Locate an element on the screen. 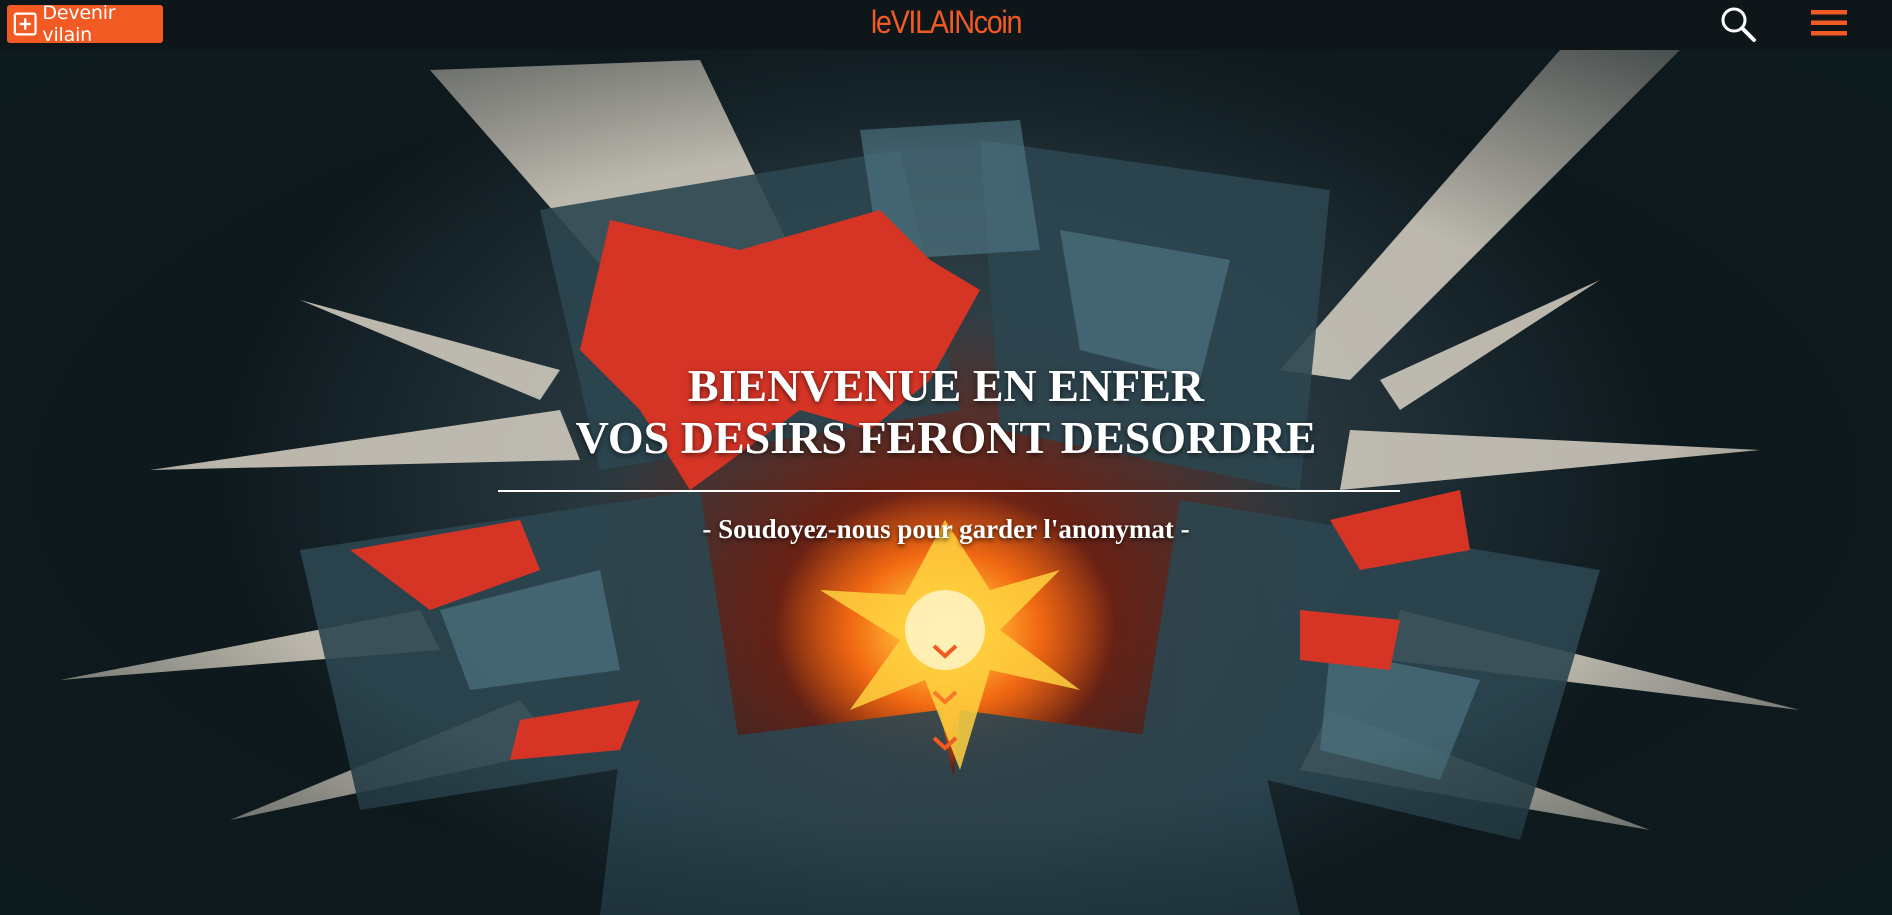 The width and height of the screenshot is (1892, 915). site-logo: leVILAINcoin is located at coordinates (946, 22).